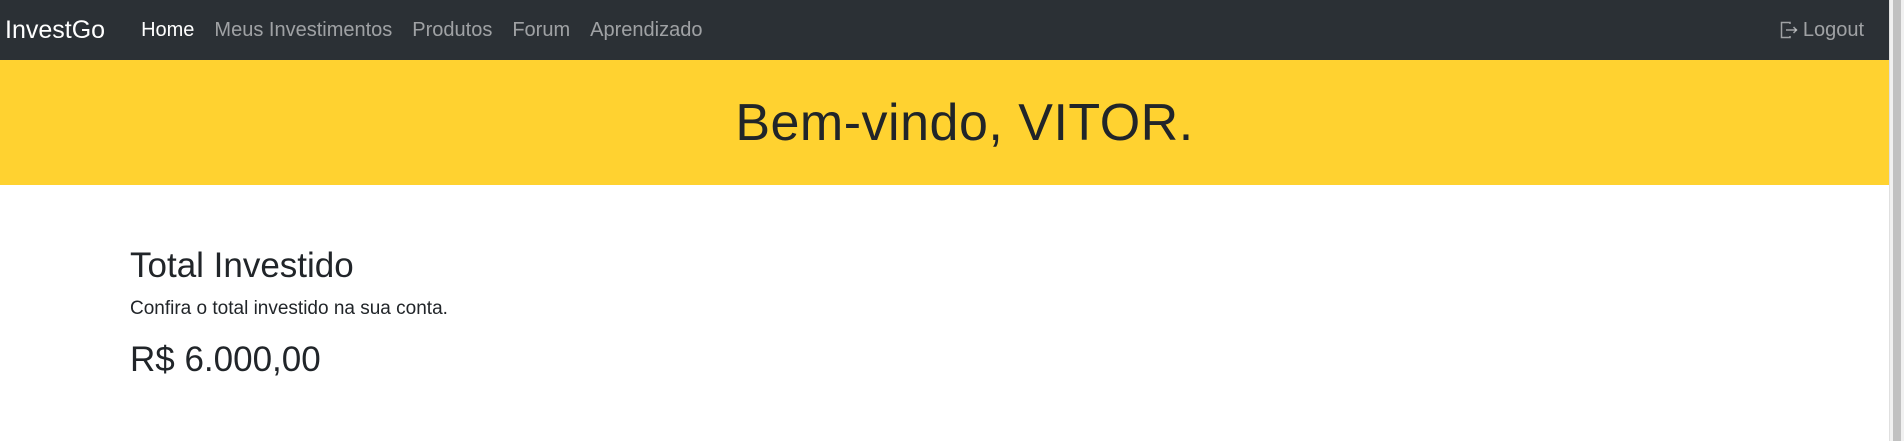  What do you see at coordinates (225, 359) in the screenshot?
I see `total-amount: R$ 6.000,00` at bounding box center [225, 359].